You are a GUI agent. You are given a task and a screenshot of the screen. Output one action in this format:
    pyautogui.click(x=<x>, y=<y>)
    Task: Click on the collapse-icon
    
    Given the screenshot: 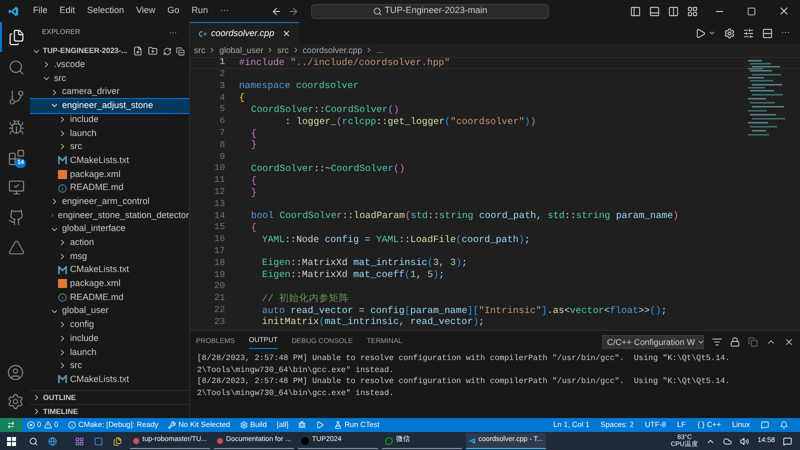 What is the action you would take?
    pyautogui.click(x=180, y=51)
    